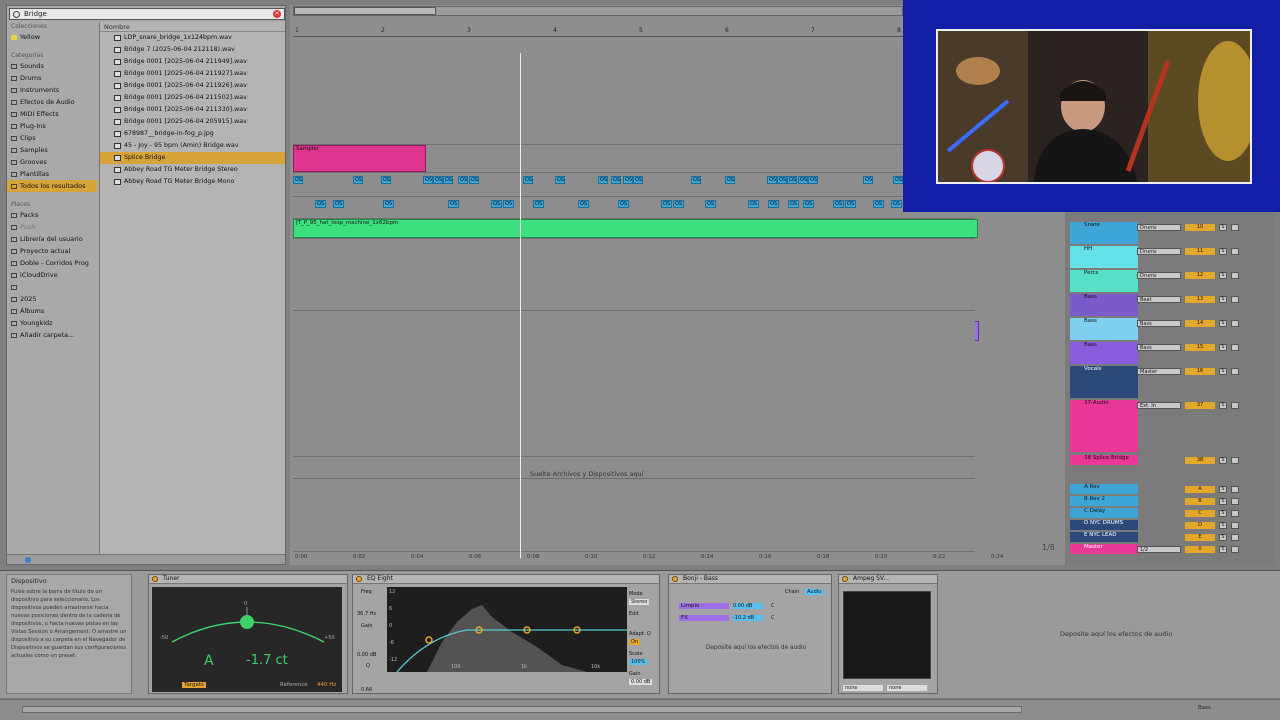  Describe the element at coordinates (506, 579) in the screenshot. I see `device-title-bar: EQ Eight` at that location.